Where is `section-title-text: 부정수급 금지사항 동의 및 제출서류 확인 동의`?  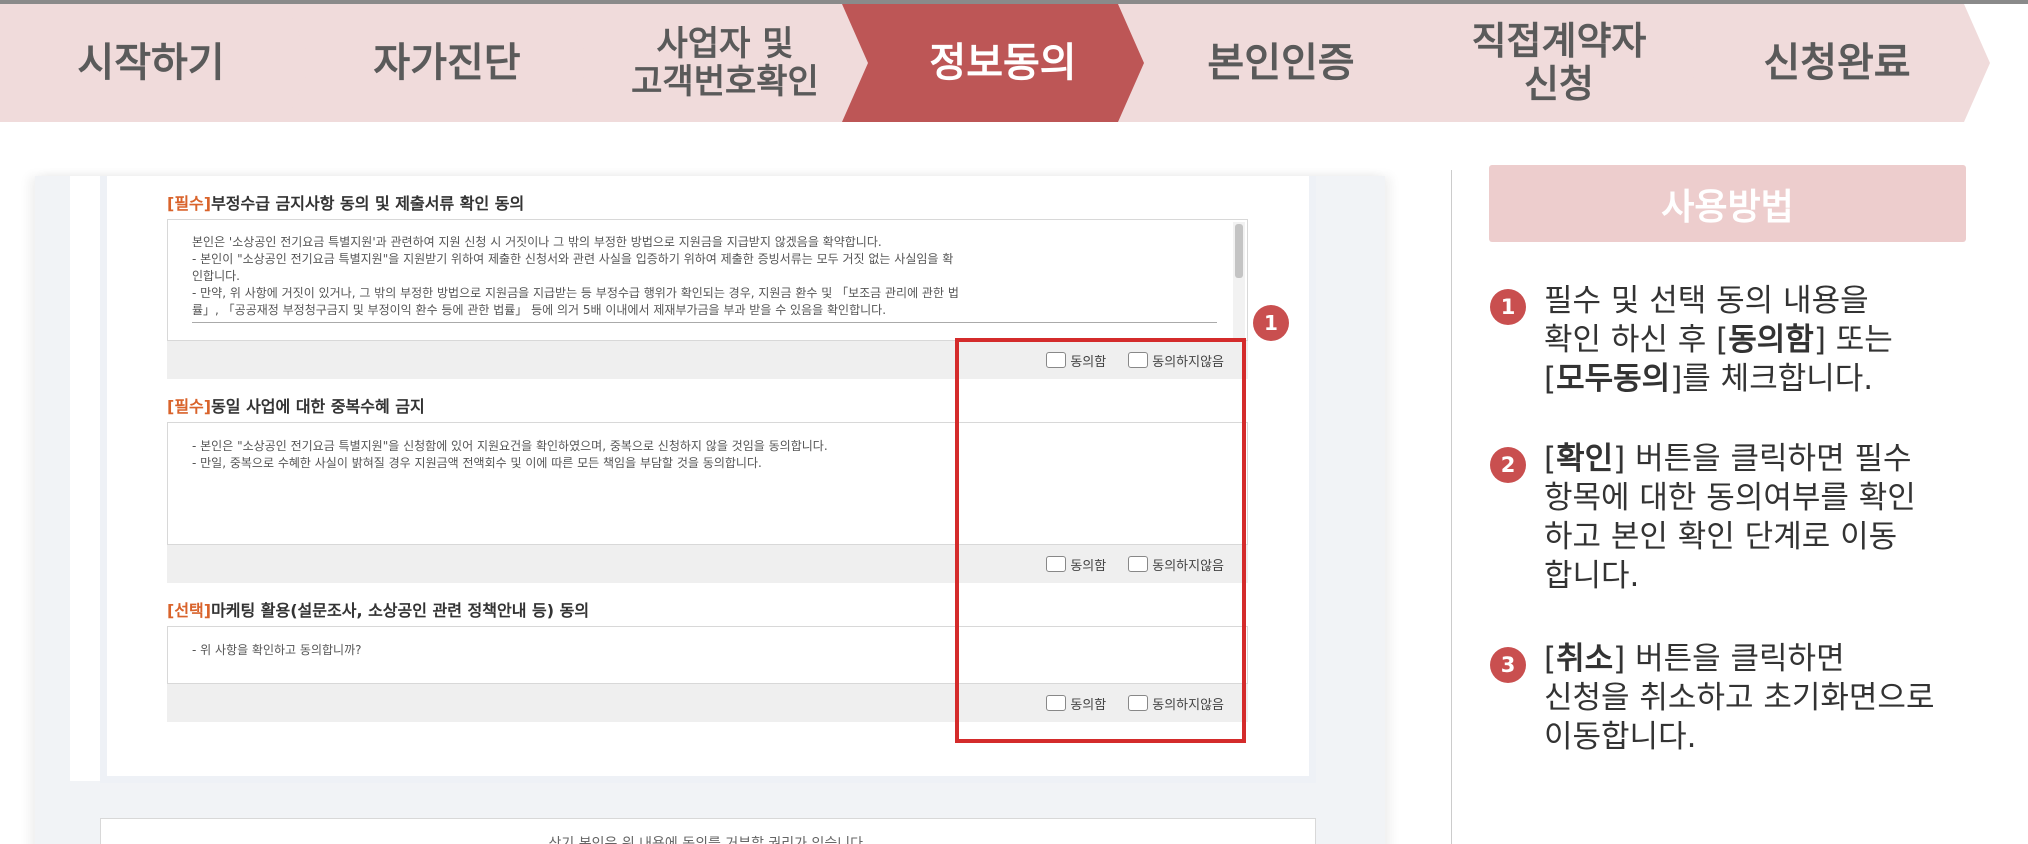
section-title-text: 부정수급 금지사항 동의 및 제출서류 확인 동의 is located at coordinates (368, 203).